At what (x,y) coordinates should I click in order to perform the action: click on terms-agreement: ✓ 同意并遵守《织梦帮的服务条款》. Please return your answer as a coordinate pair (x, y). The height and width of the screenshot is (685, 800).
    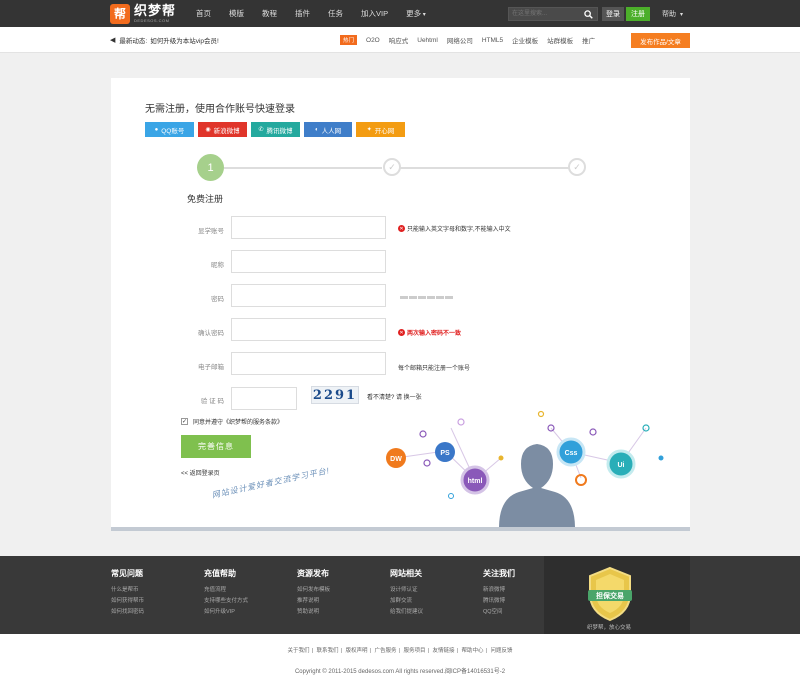
    Looking at the image, I should click on (232, 421).